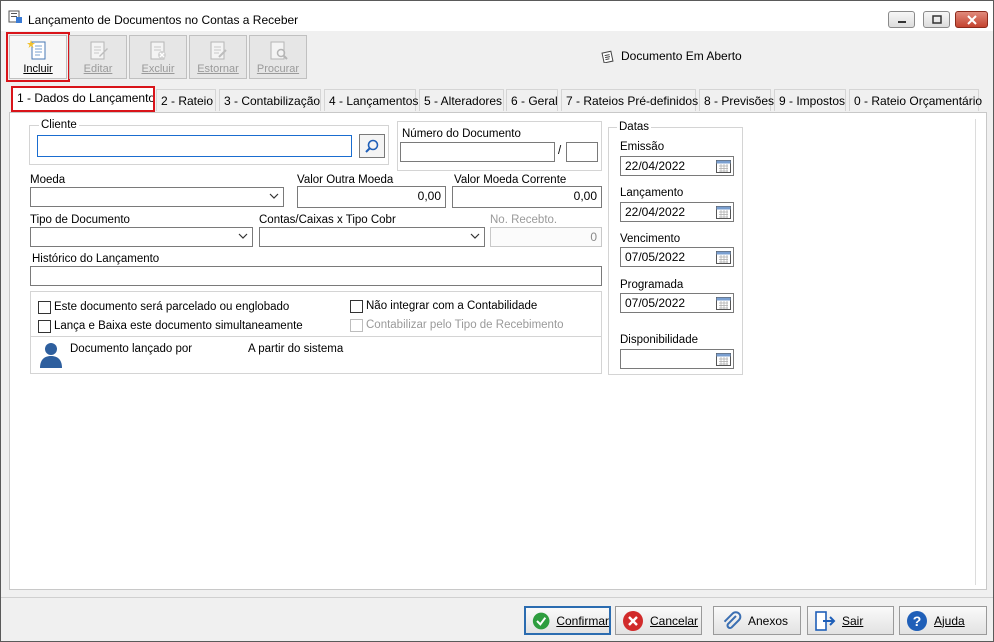 The image size is (994, 642). What do you see at coordinates (642, 147) in the screenshot?
I see `emissao-label: Emissão` at bounding box center [642, 147].